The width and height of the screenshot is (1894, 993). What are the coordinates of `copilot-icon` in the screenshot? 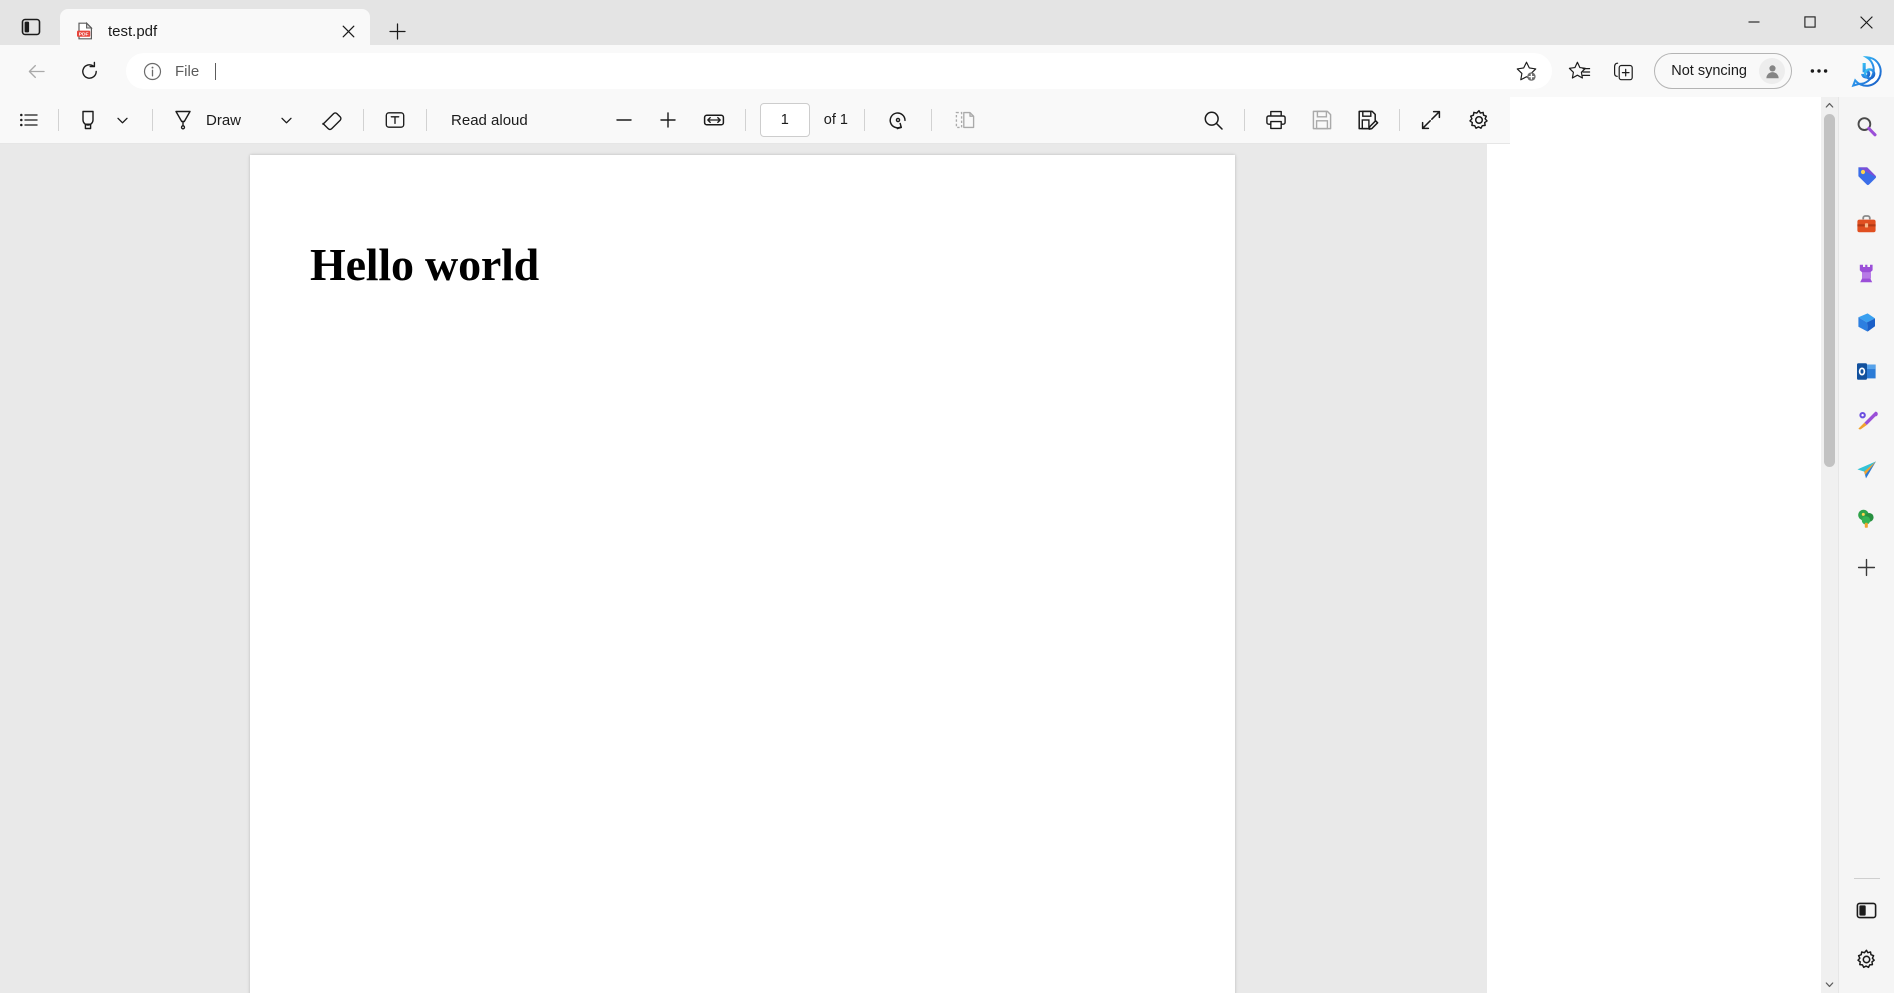 It's located at (1866, 71).